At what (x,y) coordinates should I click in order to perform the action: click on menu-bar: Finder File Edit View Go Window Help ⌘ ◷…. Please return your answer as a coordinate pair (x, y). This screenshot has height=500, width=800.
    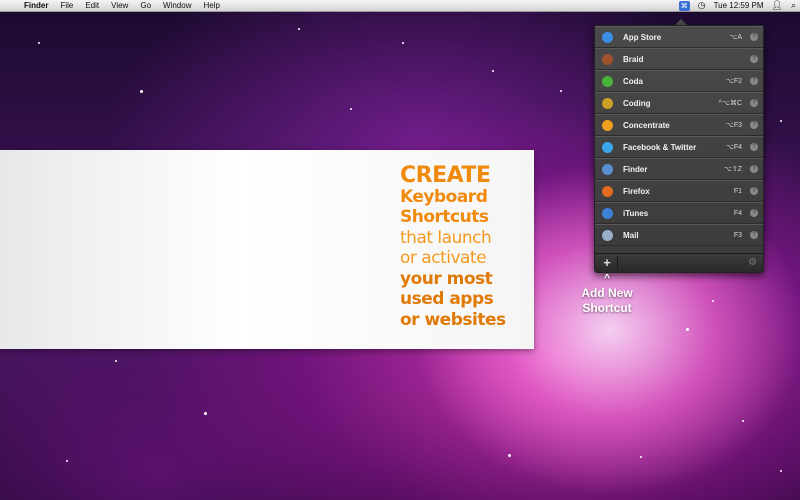
    Looking at the image, I should click on (400, 6).